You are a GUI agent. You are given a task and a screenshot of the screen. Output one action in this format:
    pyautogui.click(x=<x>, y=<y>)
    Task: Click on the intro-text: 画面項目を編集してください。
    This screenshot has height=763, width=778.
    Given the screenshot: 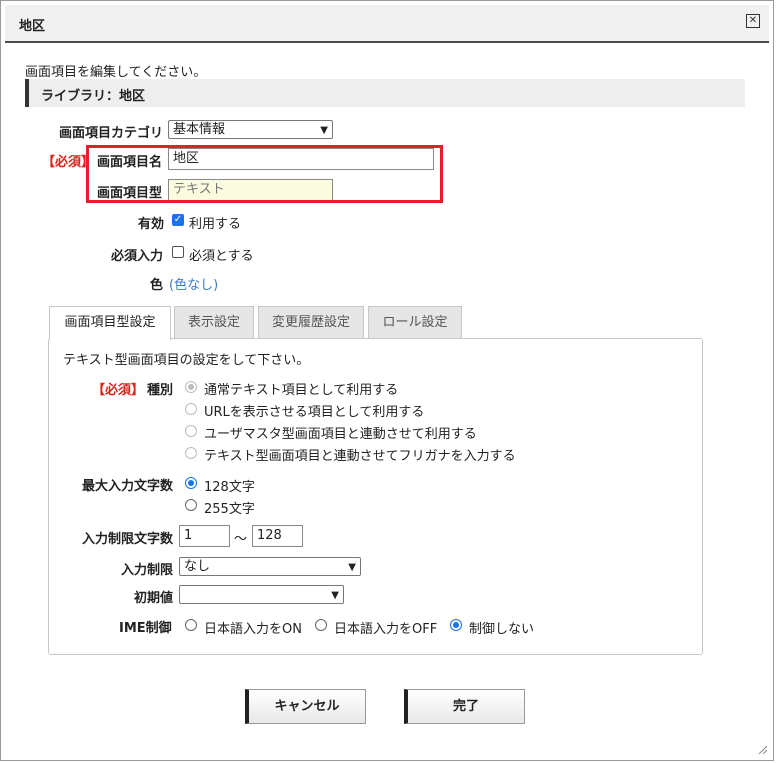 What is the action you would take?
    pyautogui.click(x=116, y=72)
    